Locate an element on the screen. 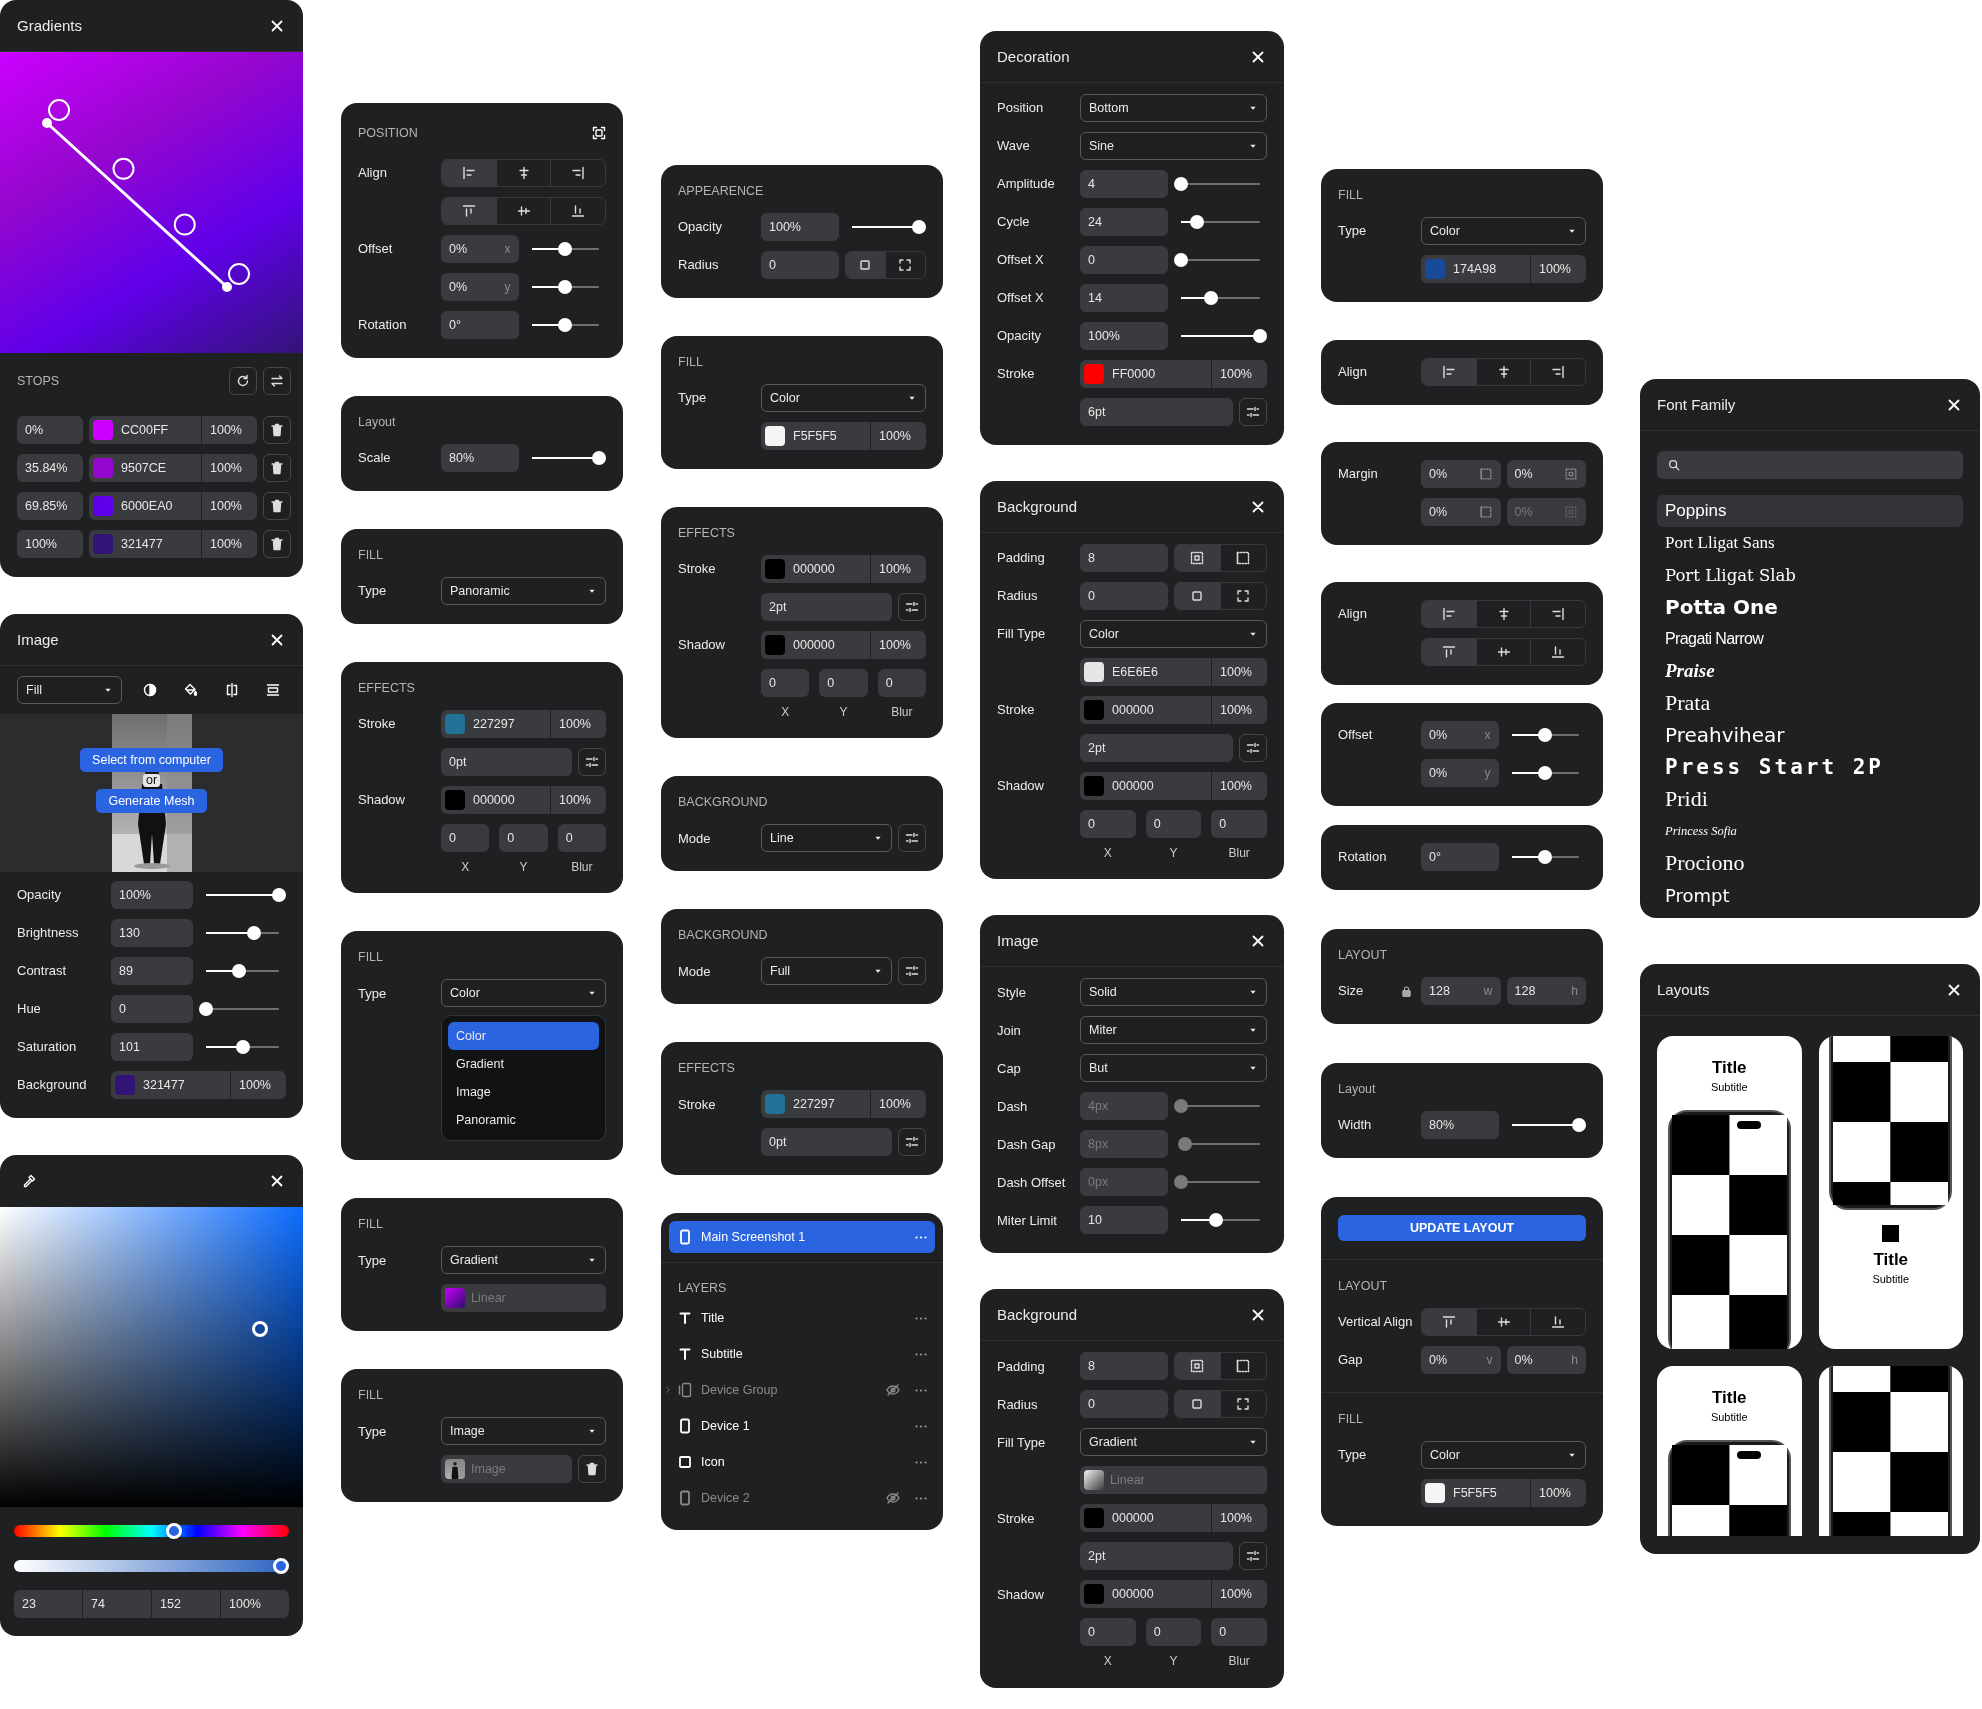 This screenshot has height=1709, width=1982. font-option: Praise is located at coordinates (1810, 671).